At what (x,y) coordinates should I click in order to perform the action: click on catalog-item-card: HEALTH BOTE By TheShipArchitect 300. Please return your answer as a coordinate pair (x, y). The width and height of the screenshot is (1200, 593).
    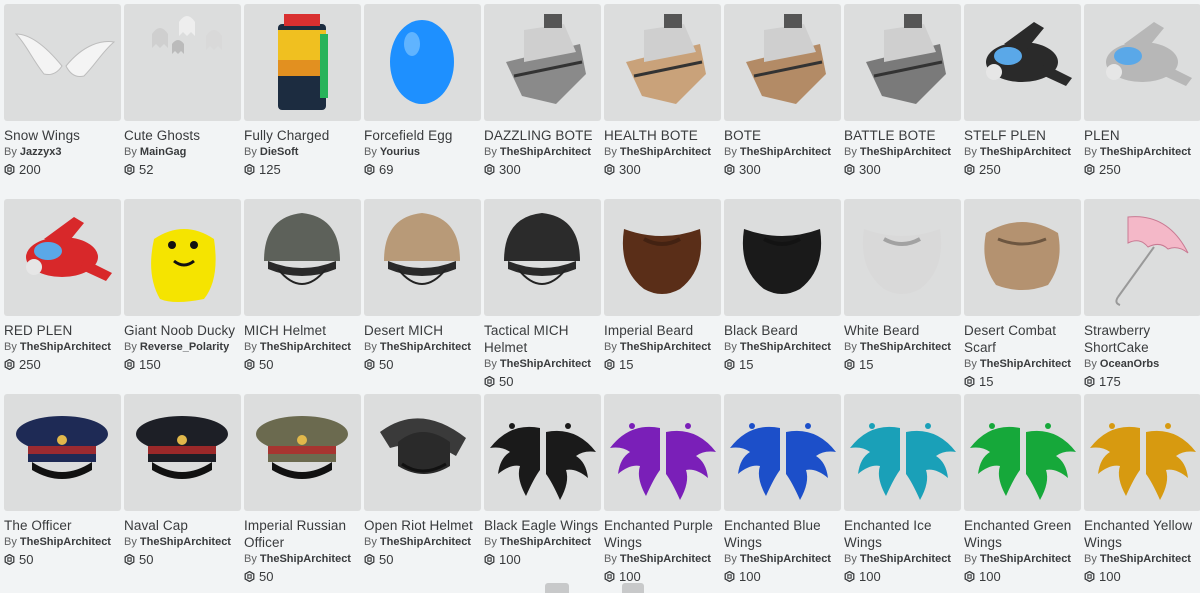
    Looking at the image, I should click on (662, 101).